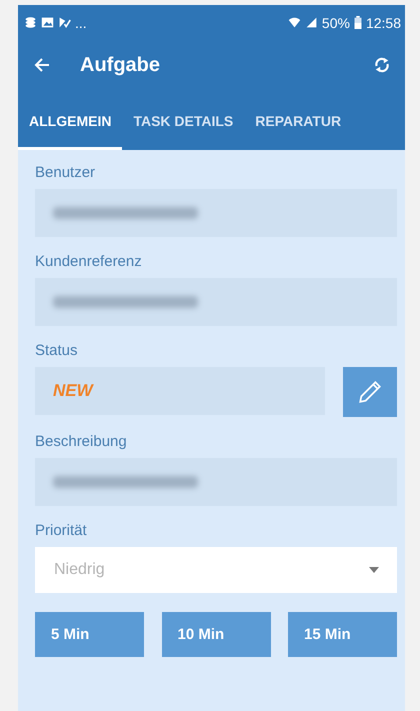 The image size is (420, 711). I want to click on time-button: 10 Min, so click(216, 634).